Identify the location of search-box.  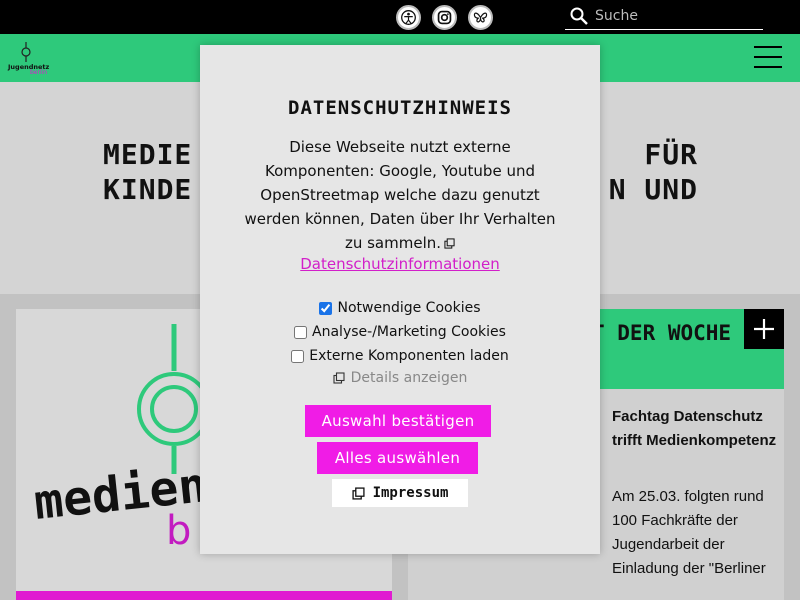
(664, 16).